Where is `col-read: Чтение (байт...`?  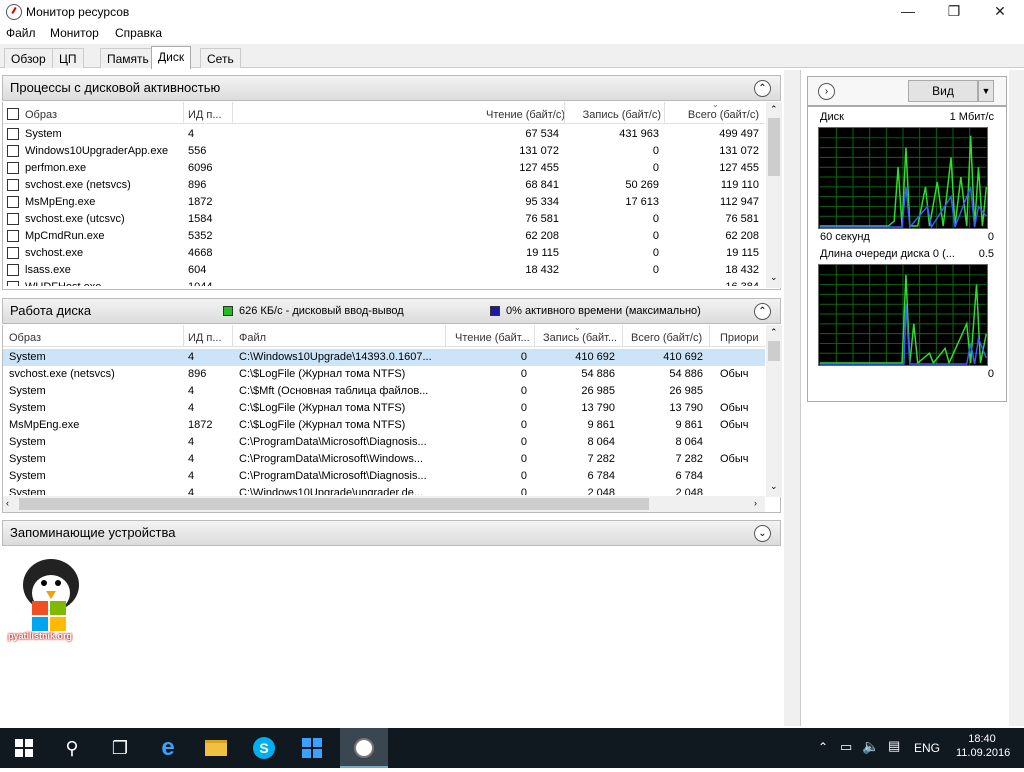
col-read: Чтение (байт... is located at coordinates (492, 338).